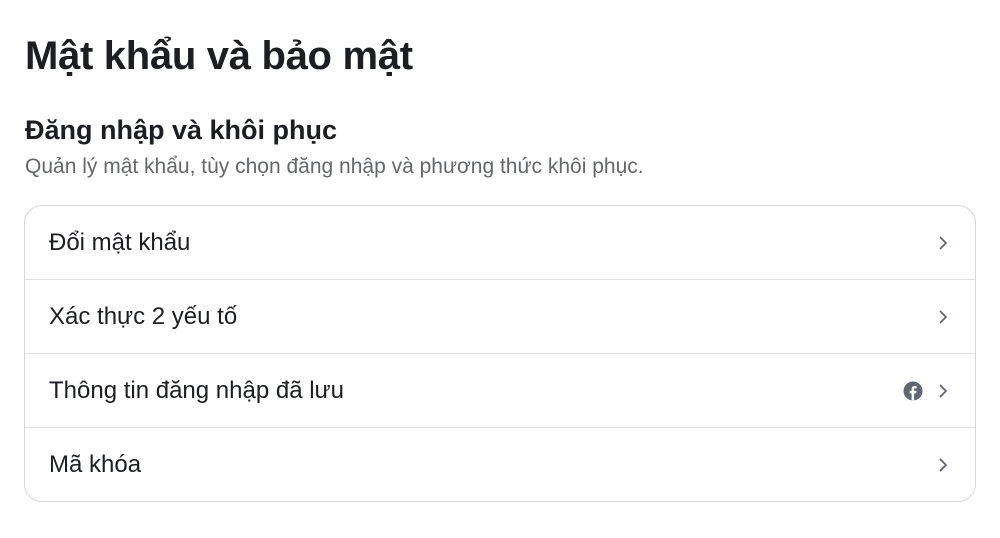  I want to click on item-label: Mã khóa, so click(95, 464).